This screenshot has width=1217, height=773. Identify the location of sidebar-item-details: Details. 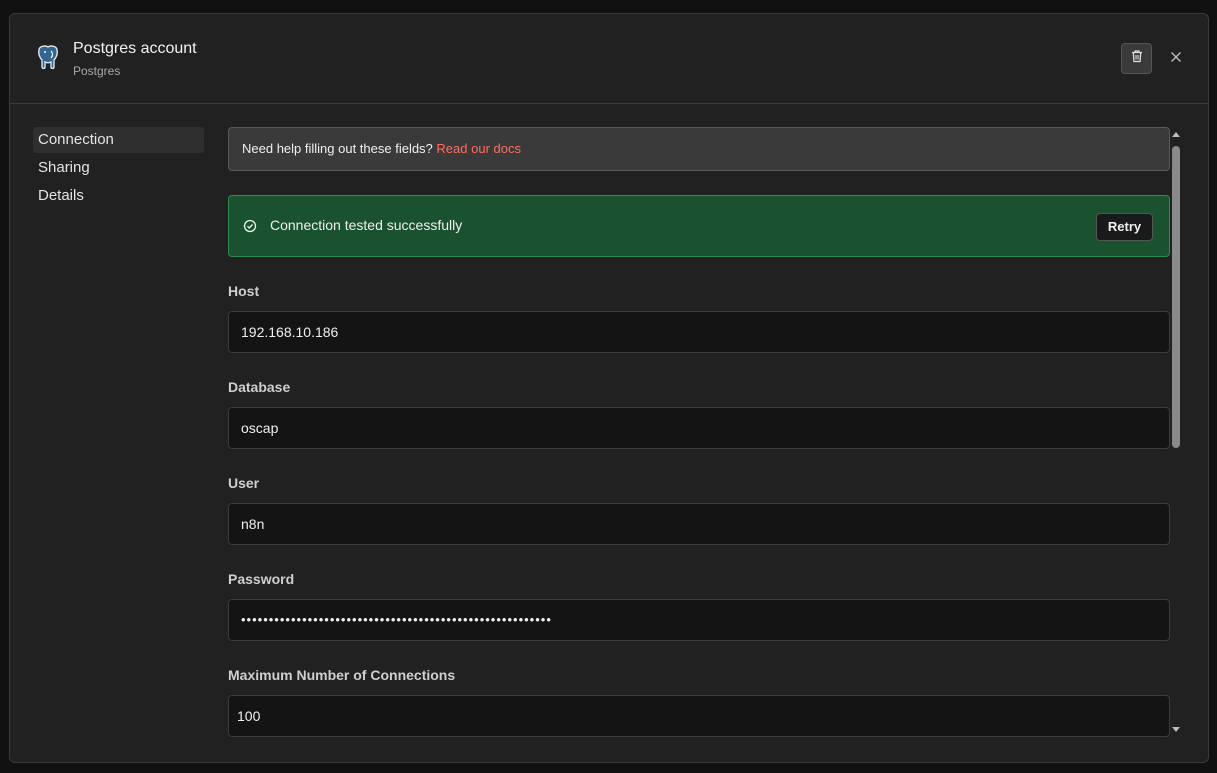
(118, 196).